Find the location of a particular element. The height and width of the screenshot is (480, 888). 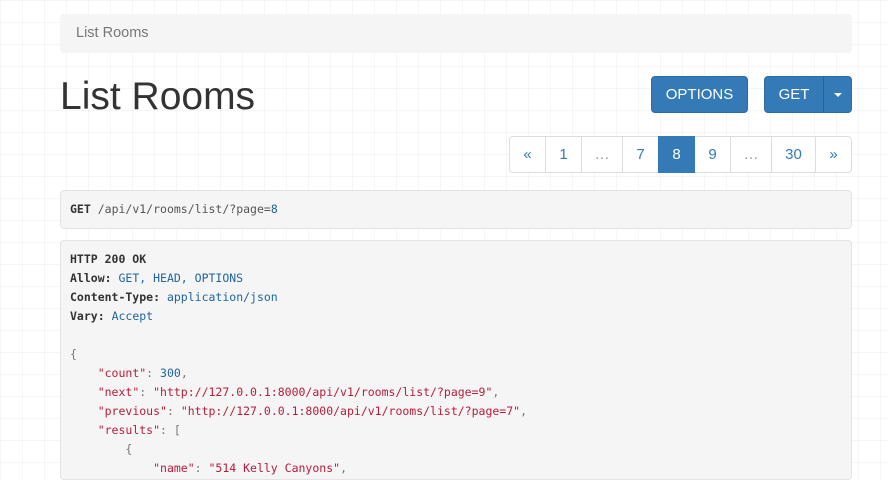

pagination-page-7: 7 is located at coordinates (640, 154).